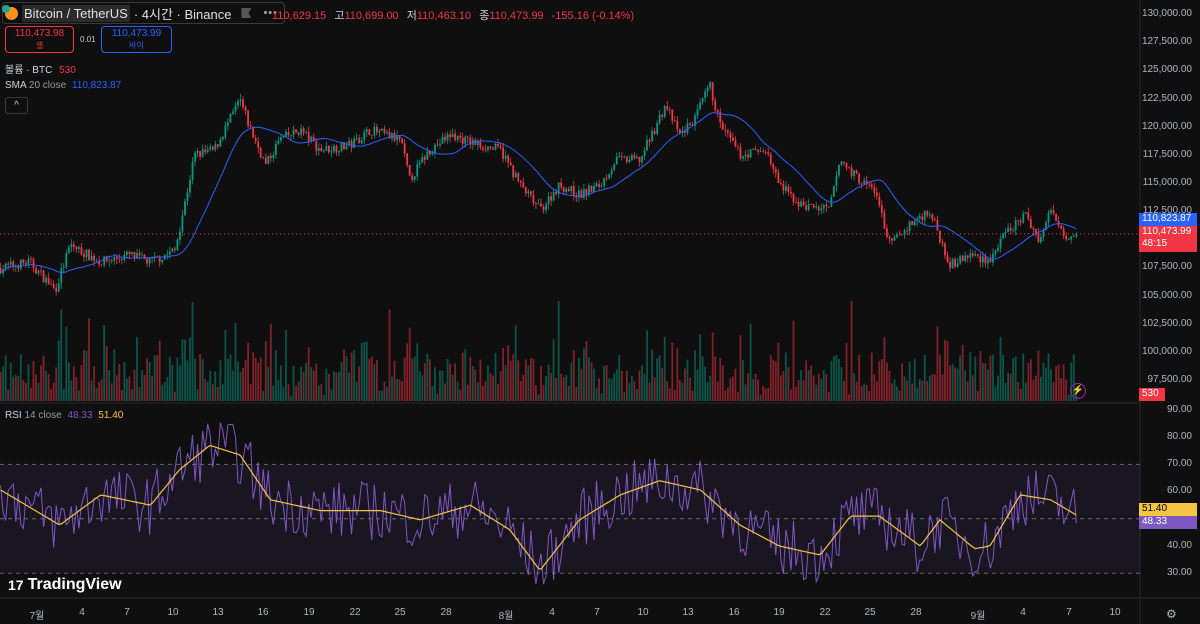 This screenshot has height=624, width=1200. Describe the element at coordinates (76, 13) in the screenshot. I see `symbol-name: Bitcoin / TetherUS` at that location.